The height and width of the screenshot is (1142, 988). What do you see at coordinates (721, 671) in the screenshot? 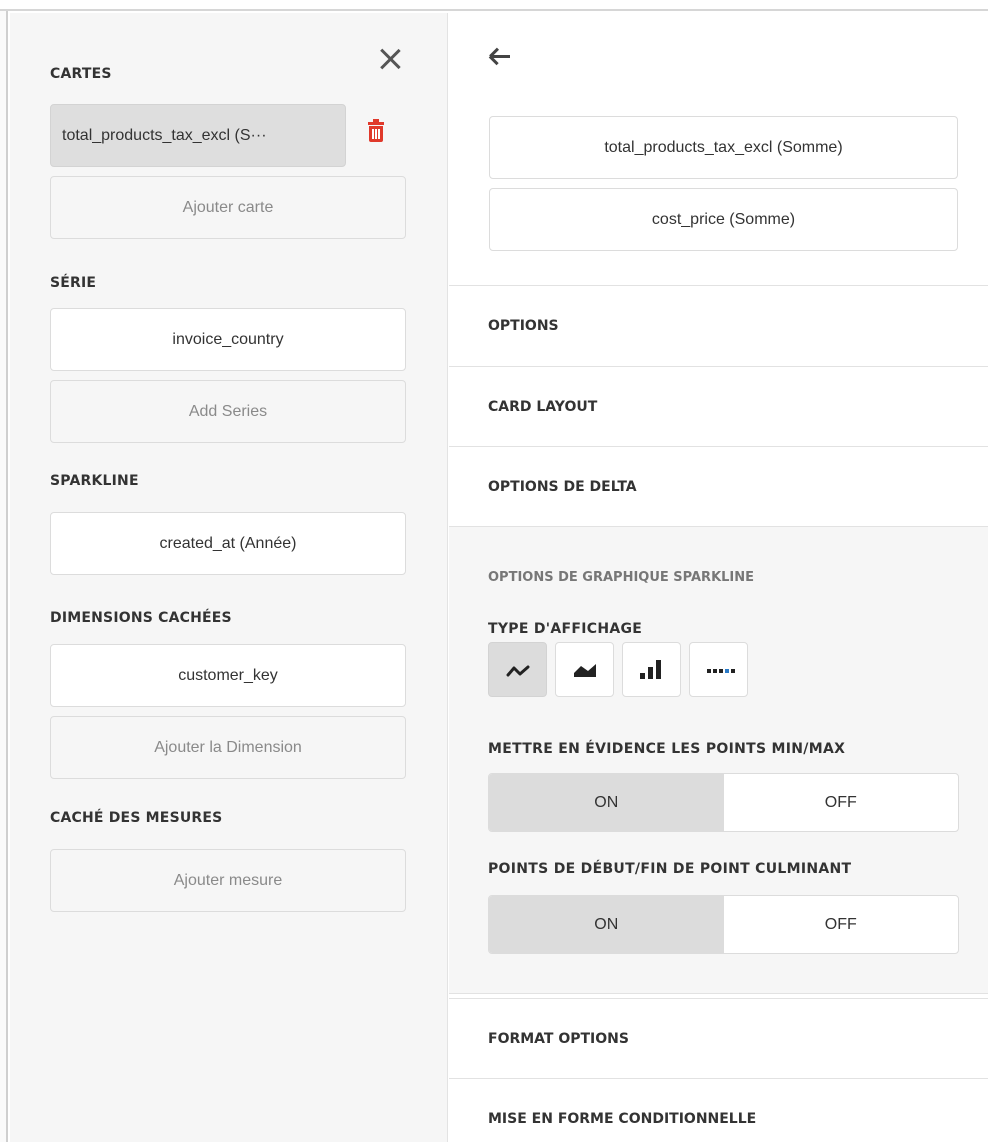
I see `win-loss-icon` at bounding box center [721, 671].